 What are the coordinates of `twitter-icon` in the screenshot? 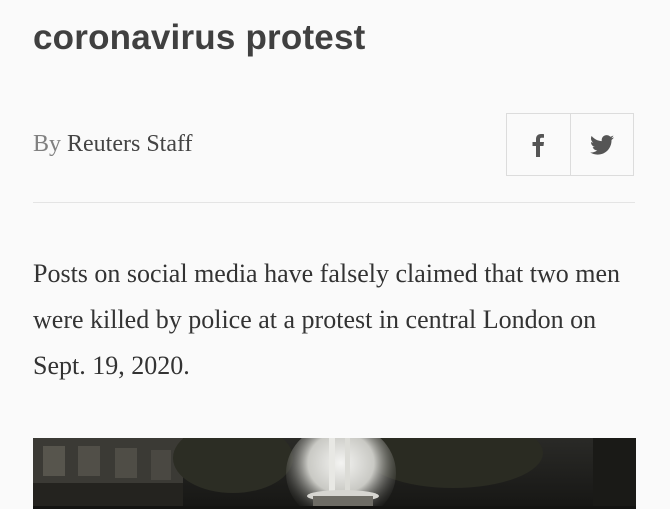 It's located at (601, 144).